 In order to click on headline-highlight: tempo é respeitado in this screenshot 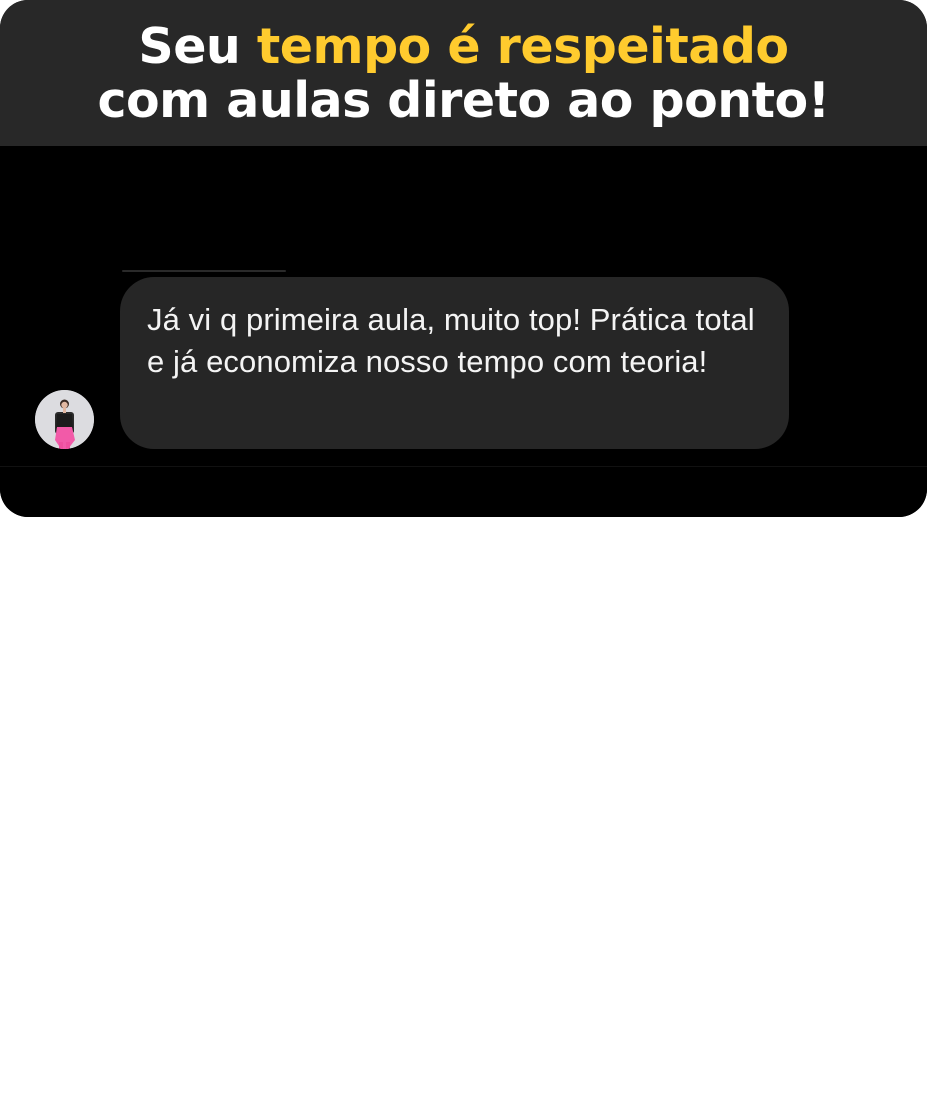, I will do `click(522, 46)`.